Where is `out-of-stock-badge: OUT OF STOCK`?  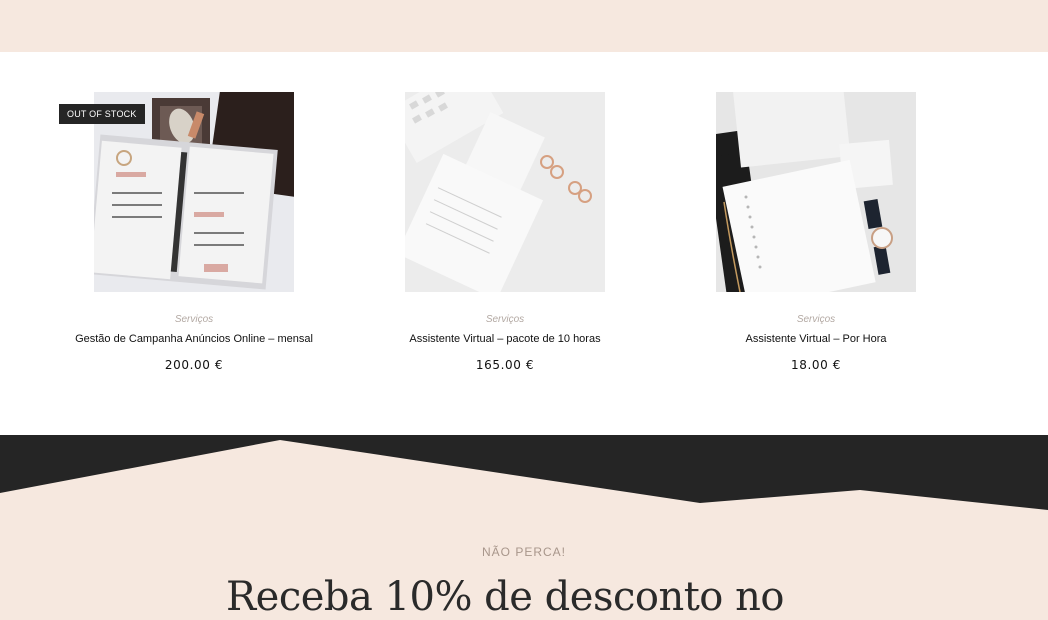 out-of-stock-badge: OUT OF STOCK is located at coordinates (102, 114).